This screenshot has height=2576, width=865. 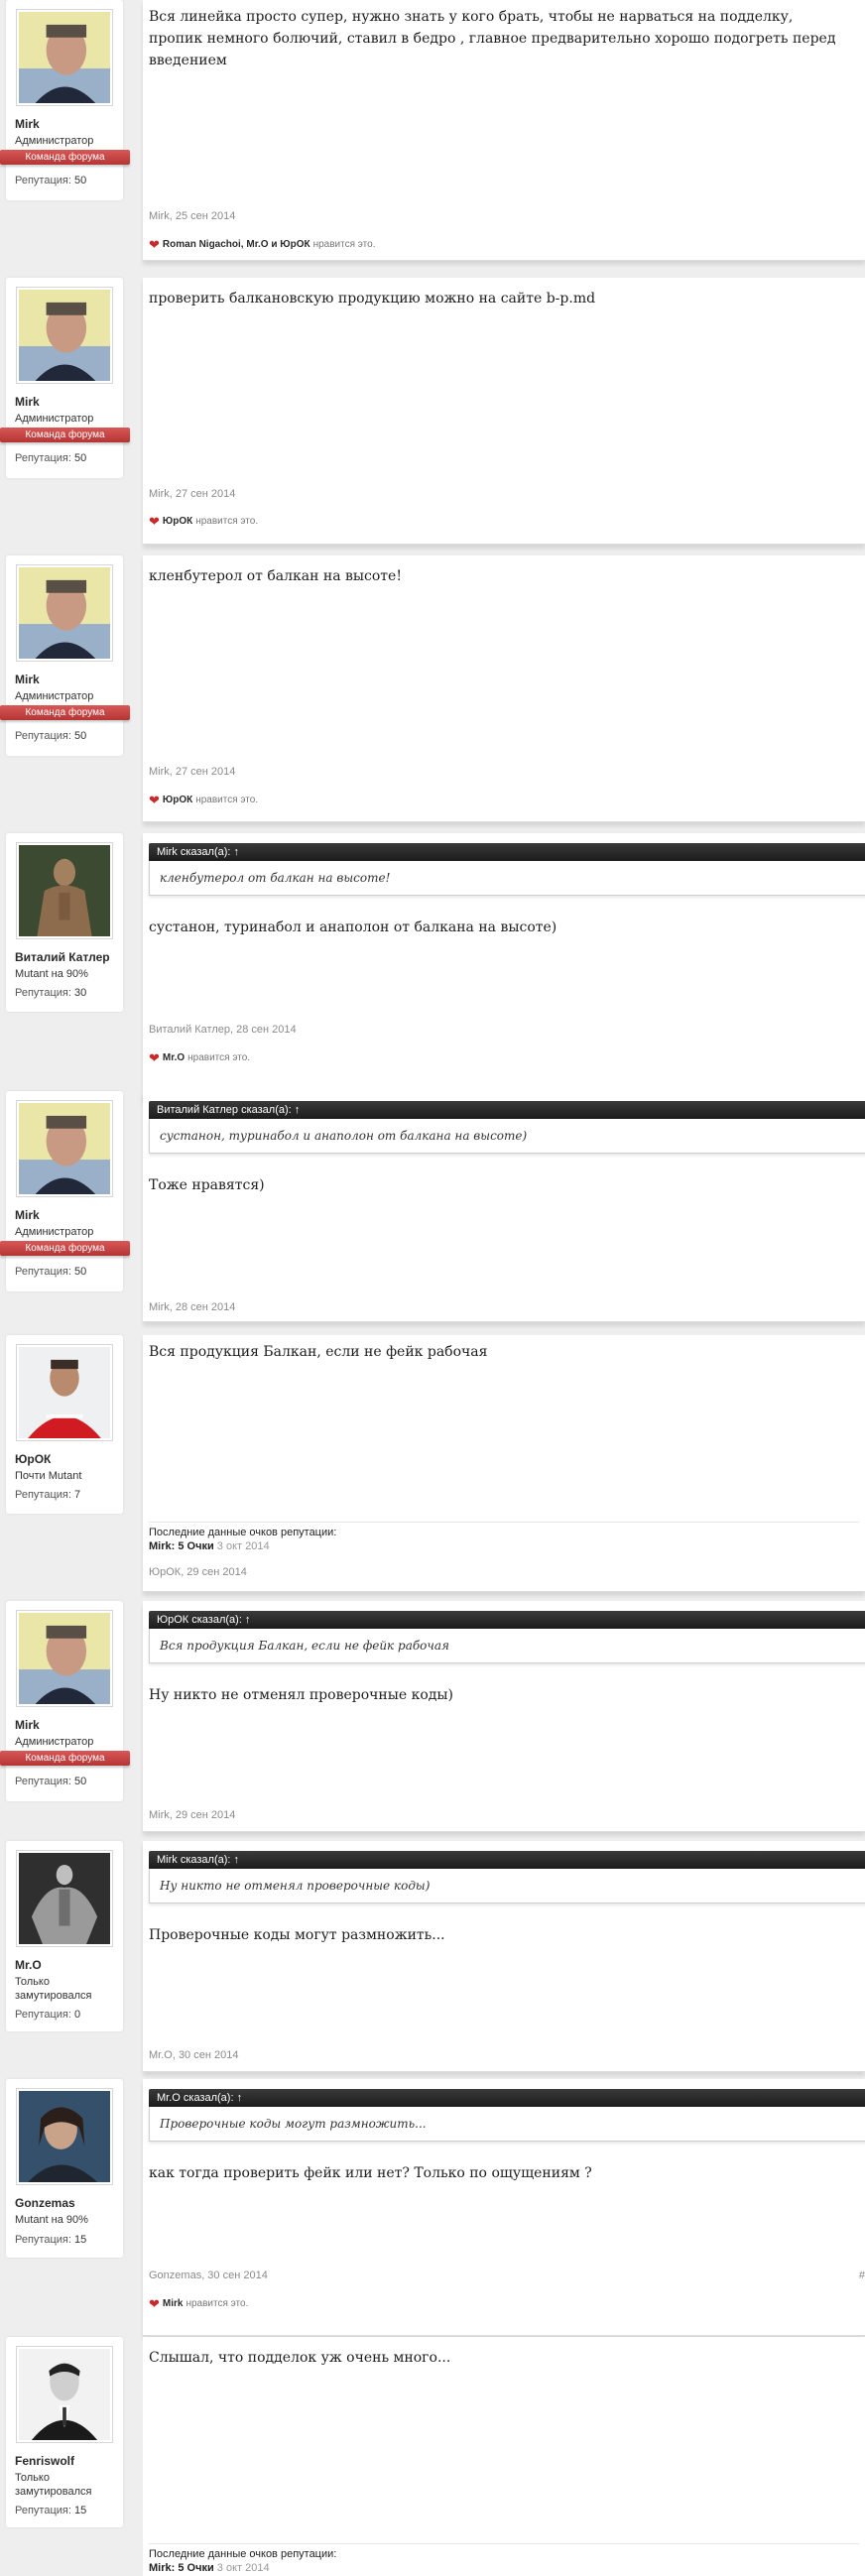 What do you see at coordinates (174, 1057) in the screenshot?
I see `likers: Mr.O` at bounding box center [174, 1057].